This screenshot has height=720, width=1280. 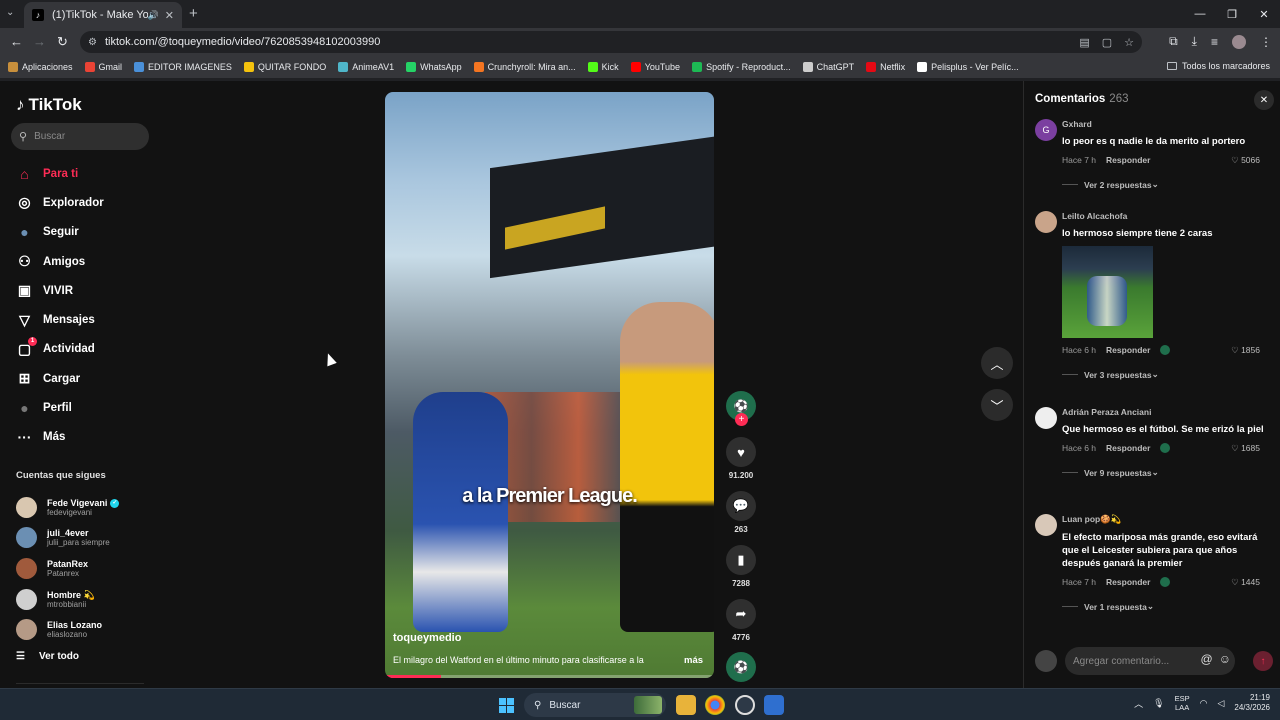 I want to click on comment-username: Gxhard, so click(x=1167, y=124).